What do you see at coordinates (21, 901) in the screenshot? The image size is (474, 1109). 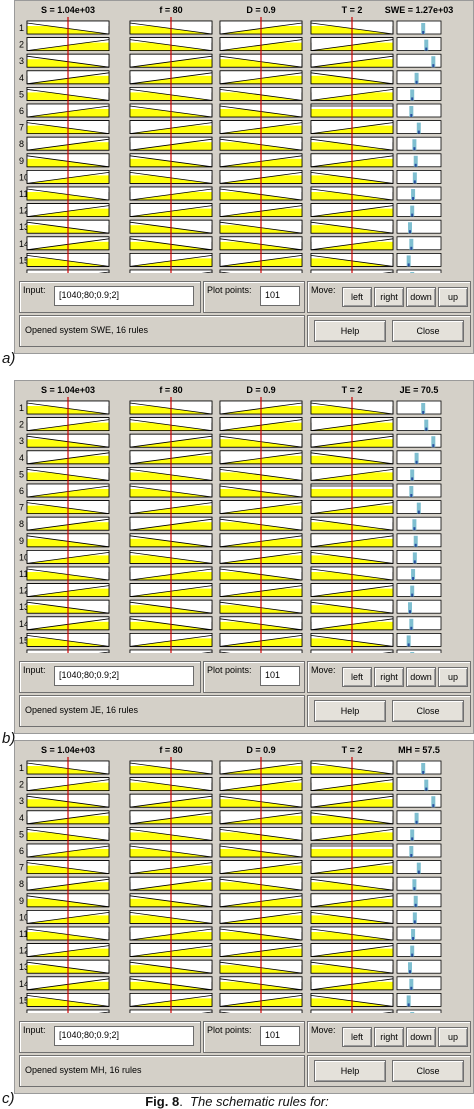 I see `rule-number: 9` at bounding box center [21, 901].